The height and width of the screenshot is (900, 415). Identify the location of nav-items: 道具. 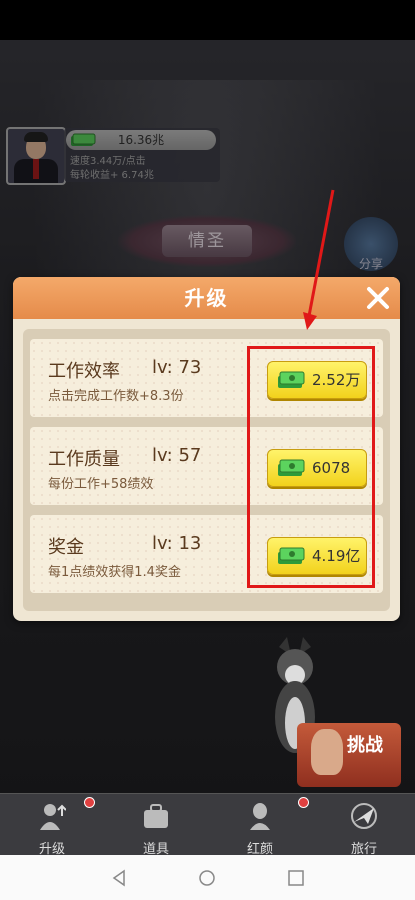
(156, 825).